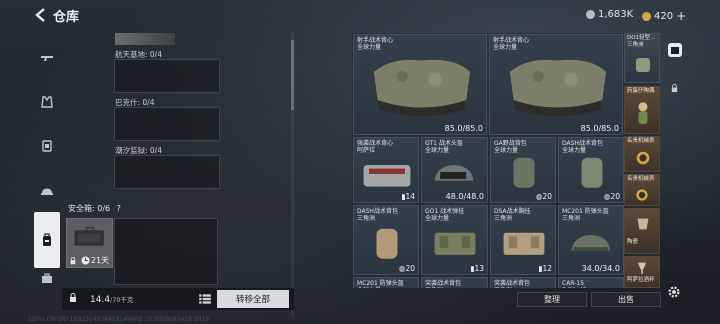 Image resolution: width=720 pixels, height=324 pixels. I want to click on side-item: 阿萨拉酒杯, so click(642, 272).